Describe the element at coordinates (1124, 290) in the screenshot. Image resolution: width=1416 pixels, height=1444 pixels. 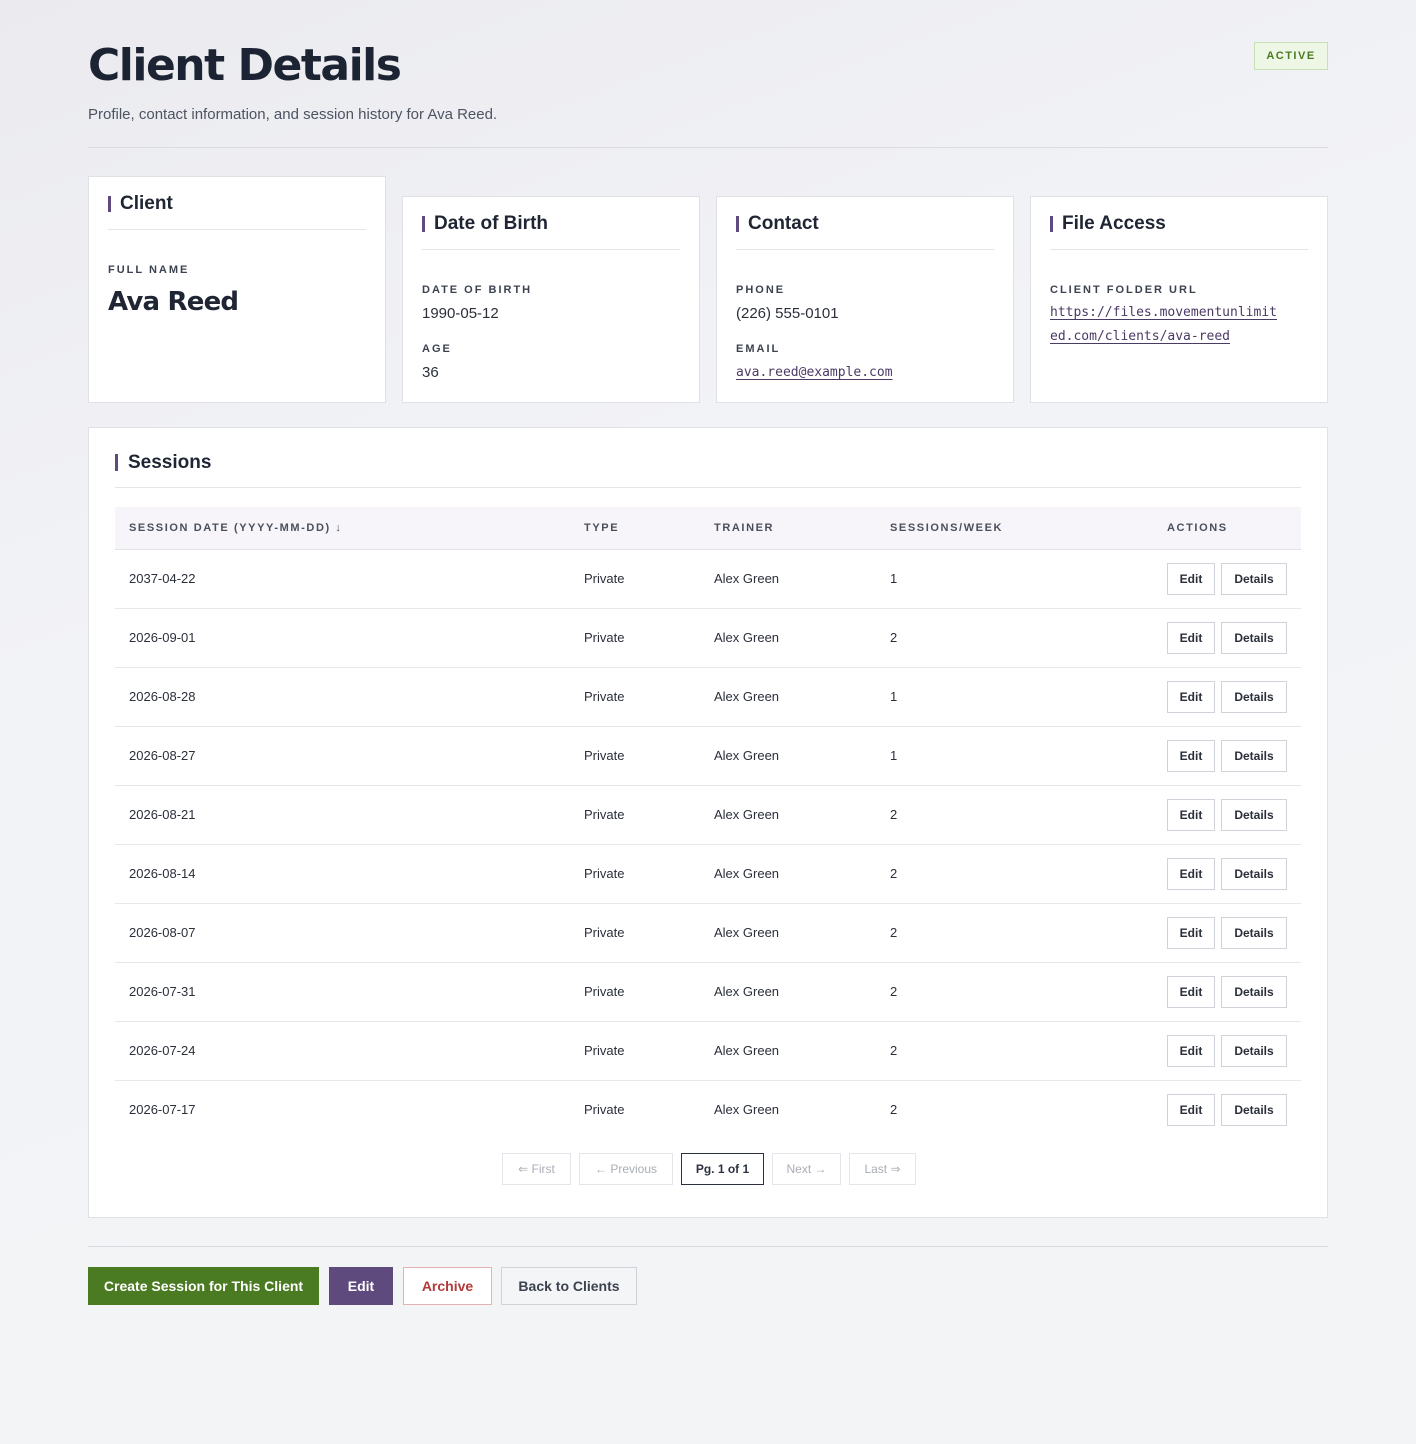
I see `folder-url-label: CLIENT FOLDER URL` at that location.